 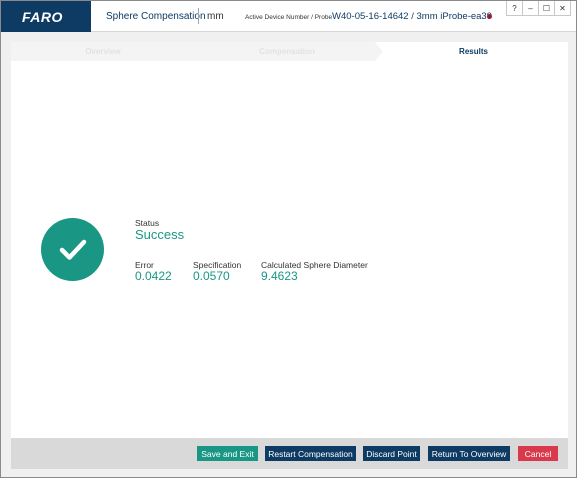 What do you see at coordinates (391, 453) in the screenshot?
I see `discard-point-button: Discard Point` at bounding box center [391, 453].